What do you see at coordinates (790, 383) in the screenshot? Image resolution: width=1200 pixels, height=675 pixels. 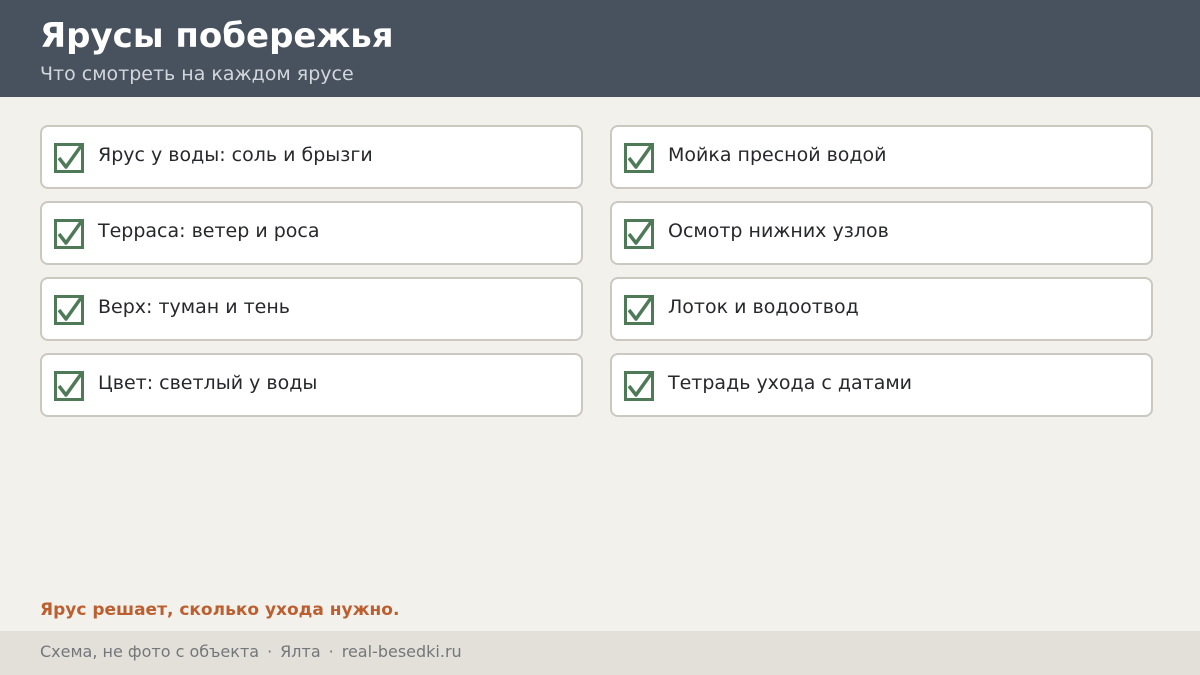 I see `checklist-item-label: Тетрадь ухода с датами` at bounding box center [790, 383].